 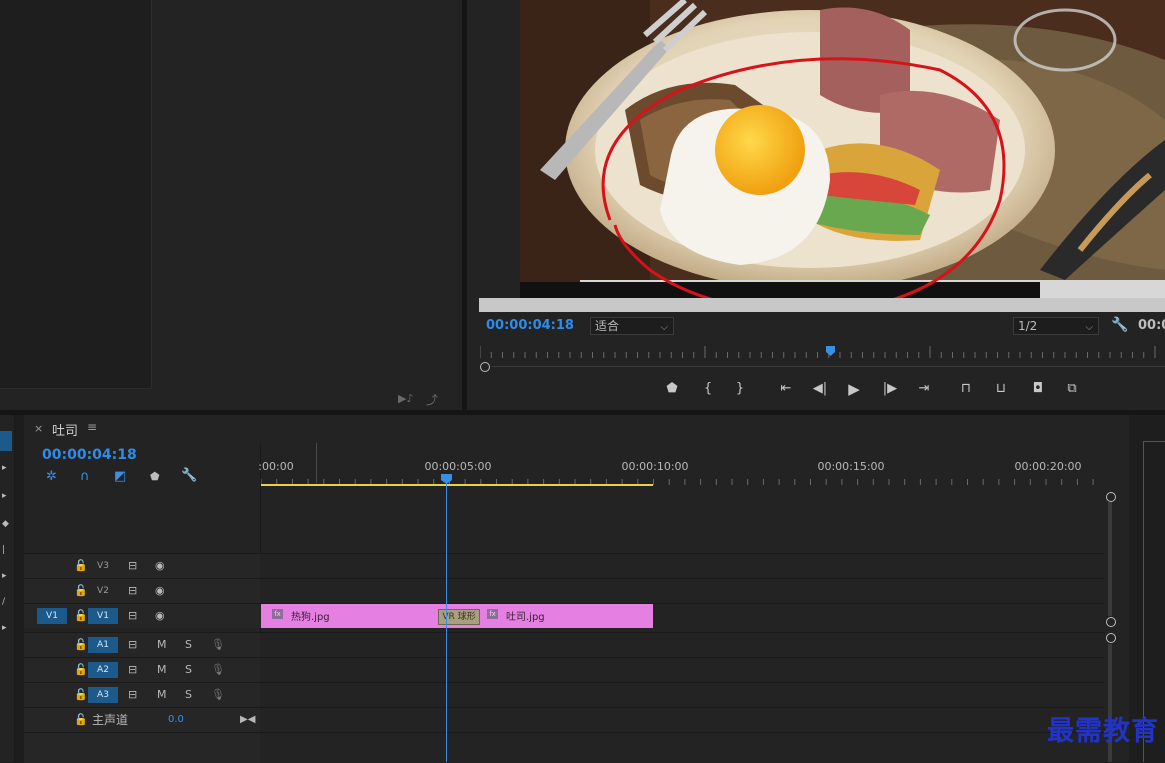 I want to click on track-label: V2, so click(x=103, y=591).